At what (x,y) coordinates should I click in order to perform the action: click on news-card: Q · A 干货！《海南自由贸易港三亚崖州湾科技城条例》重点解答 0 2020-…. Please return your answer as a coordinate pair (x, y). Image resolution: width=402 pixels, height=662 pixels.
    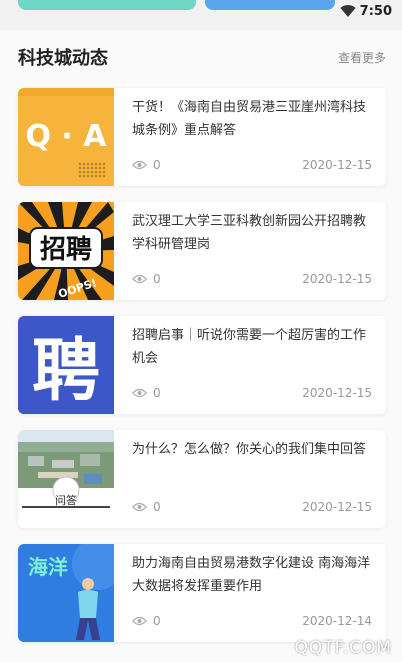
    Looking at the image, I should click on (202, 137).